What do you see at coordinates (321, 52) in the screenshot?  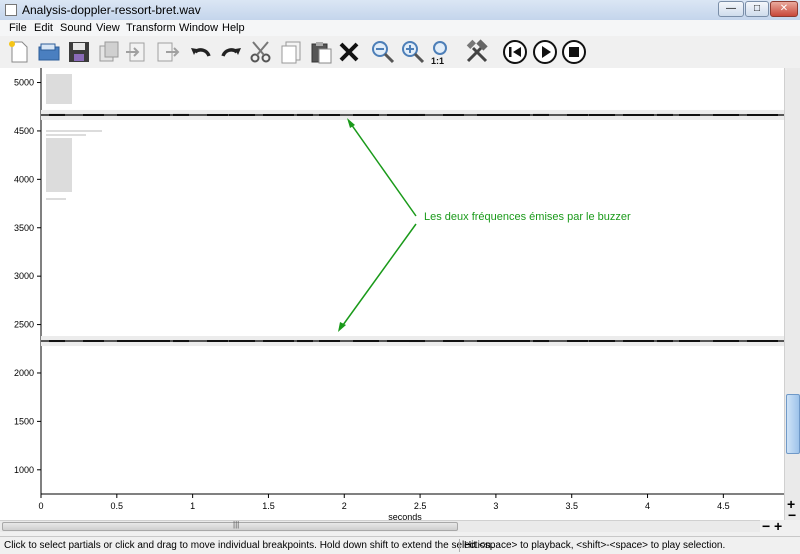 I see `paste-icon` at bounding box center [321, 52].